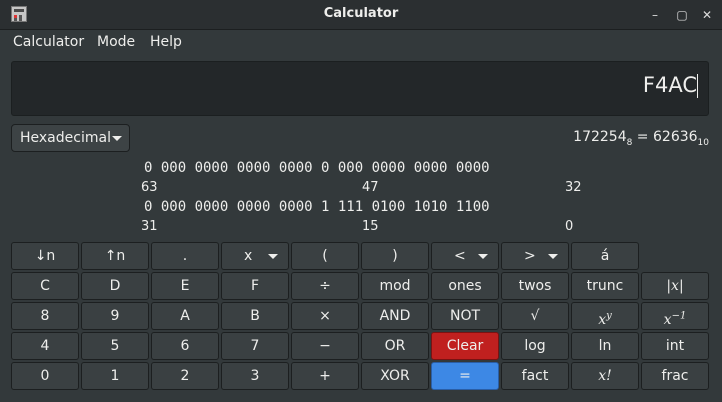  Describe the element at coordinates (395, 316) in the screenshot. I see `and-button: AND` at that location.